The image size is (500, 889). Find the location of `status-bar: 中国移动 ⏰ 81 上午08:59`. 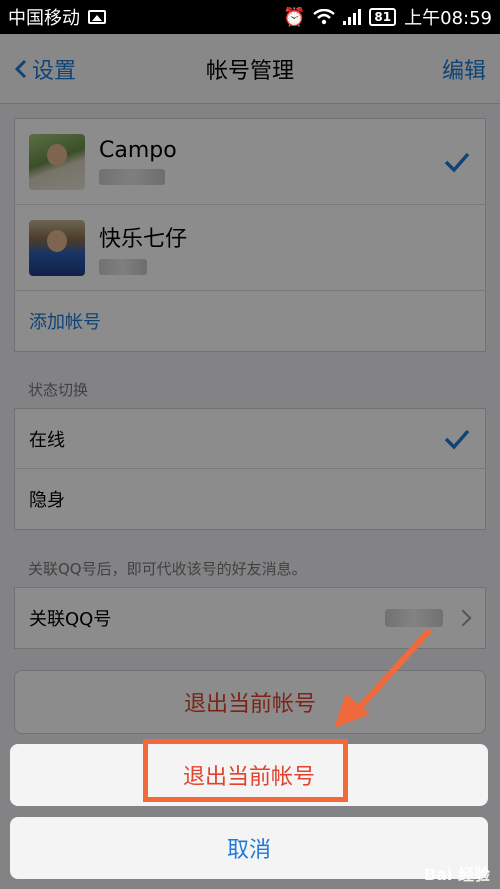

status-bar: 中国移动 ⏰ 81 上午08:59 is located at coordinates (250, 17).